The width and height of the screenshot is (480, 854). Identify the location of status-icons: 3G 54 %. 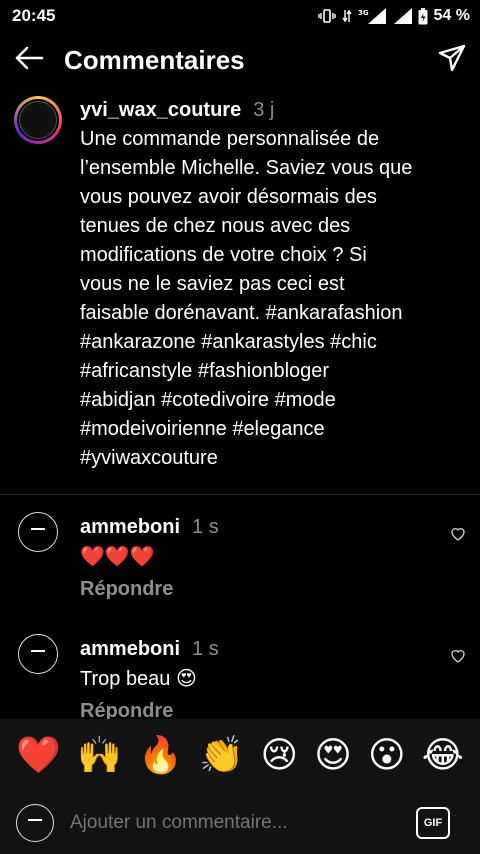
(393, 16).